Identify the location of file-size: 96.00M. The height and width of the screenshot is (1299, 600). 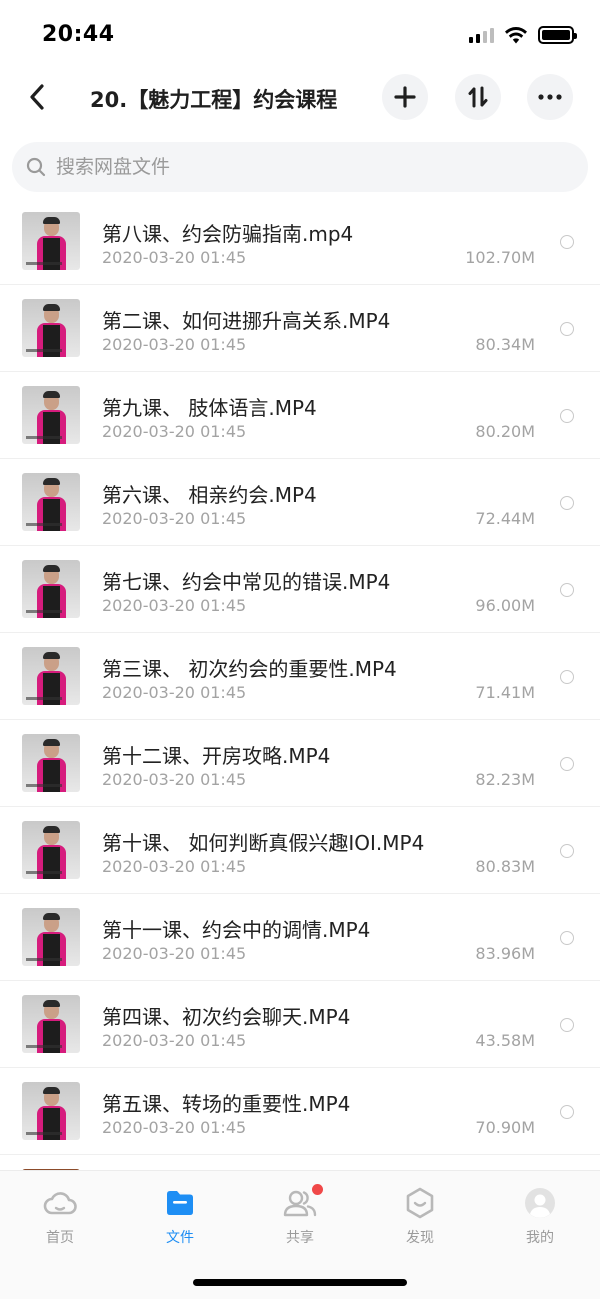
(505, 605).